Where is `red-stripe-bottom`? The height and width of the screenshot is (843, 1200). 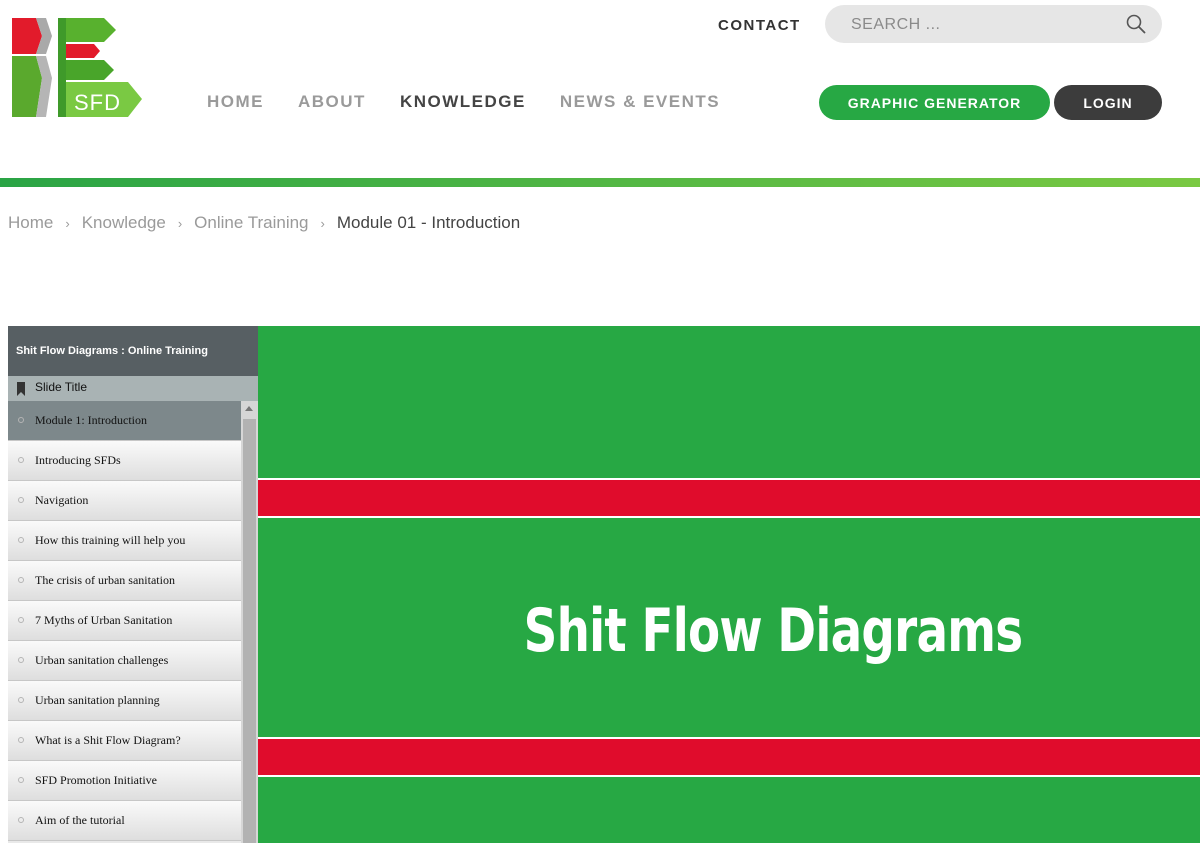 red-stripe-bottom is located at coordinates (729, 757).